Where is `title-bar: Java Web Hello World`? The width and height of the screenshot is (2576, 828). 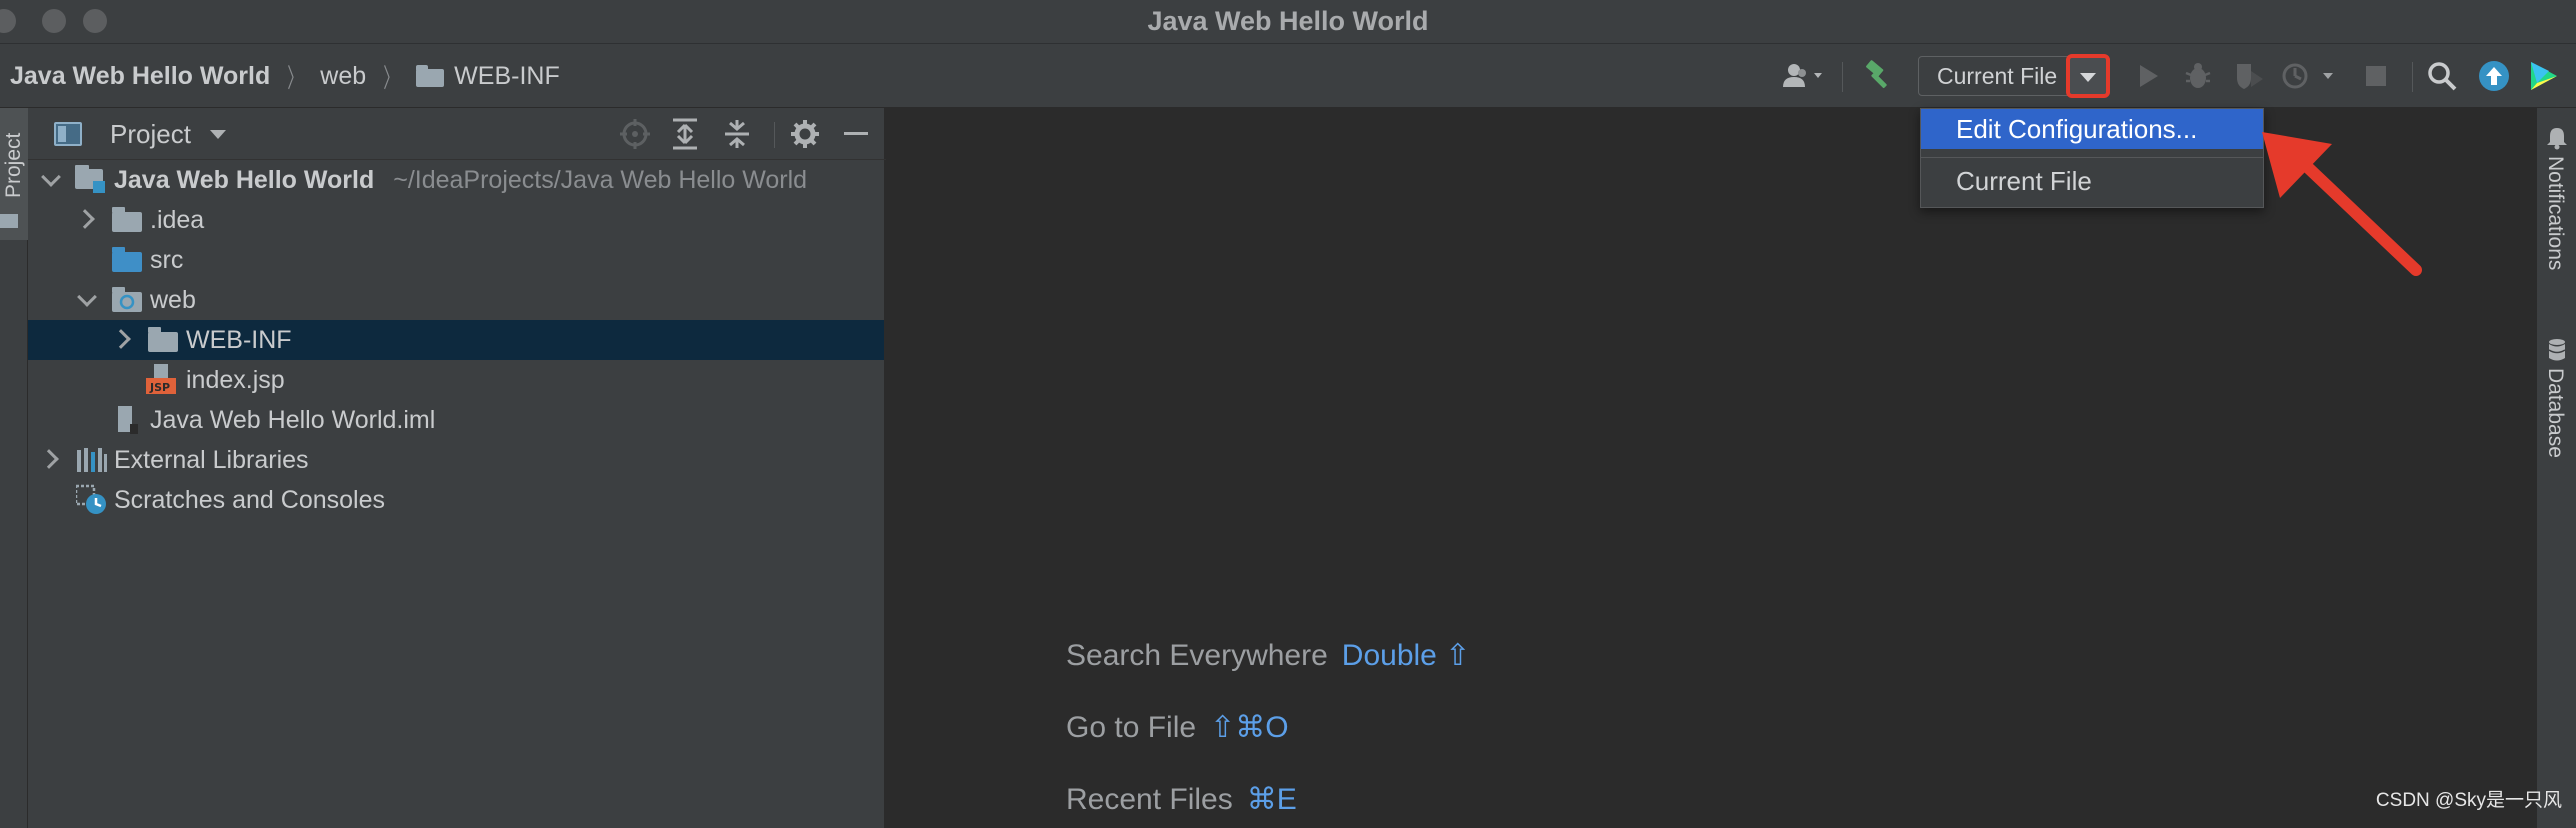 title-bar: Java Web Hello World is located at coordinates (1288, 22).